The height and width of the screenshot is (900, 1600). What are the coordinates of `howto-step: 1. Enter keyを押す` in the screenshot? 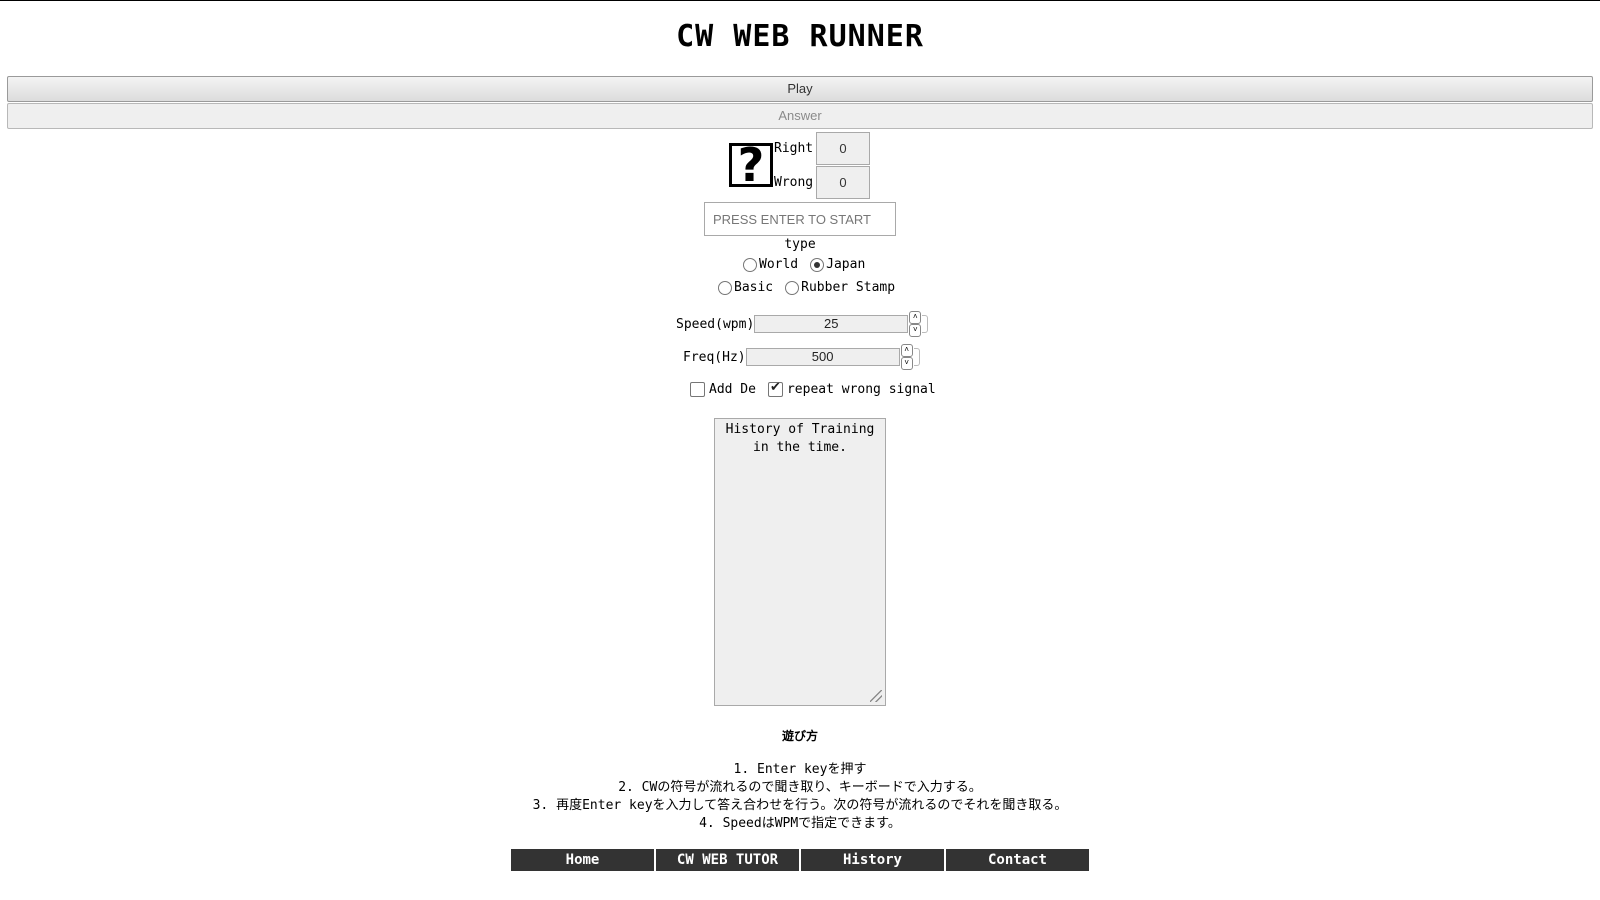 It's located at (800, 769).